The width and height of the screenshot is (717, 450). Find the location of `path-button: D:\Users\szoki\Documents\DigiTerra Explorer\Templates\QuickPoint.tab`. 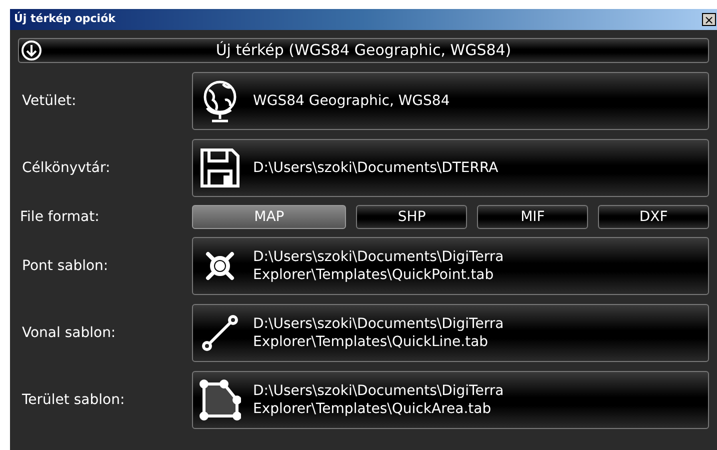

path-button: D:\Users\szoki\Documents\DigiTerra Explorer\Templates\QuickPoint.tab is located at coordinates (450, 266).